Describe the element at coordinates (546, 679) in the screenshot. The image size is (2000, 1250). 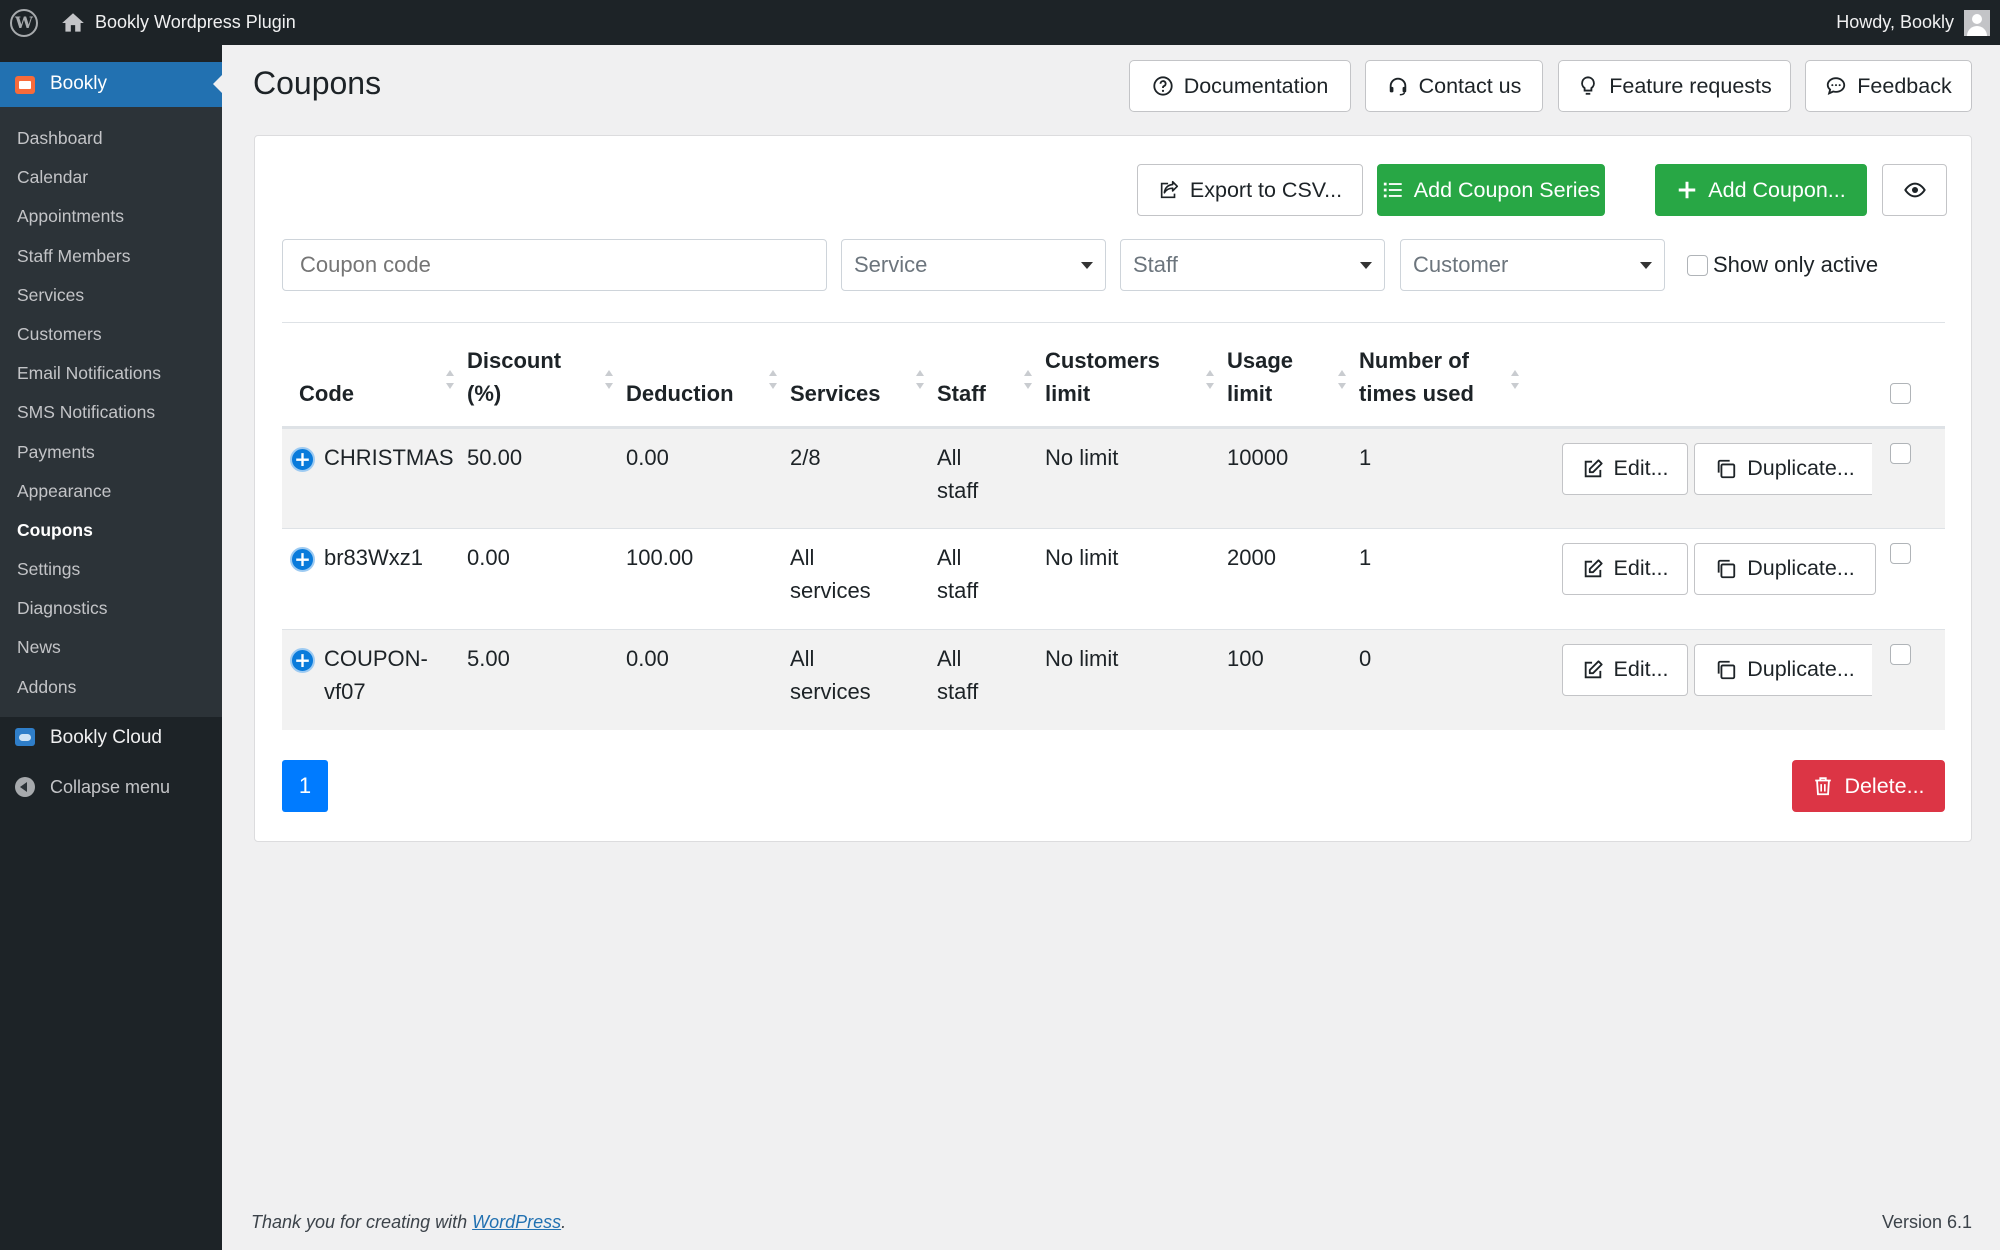
I see `discount-cell: 5.00` at that location.